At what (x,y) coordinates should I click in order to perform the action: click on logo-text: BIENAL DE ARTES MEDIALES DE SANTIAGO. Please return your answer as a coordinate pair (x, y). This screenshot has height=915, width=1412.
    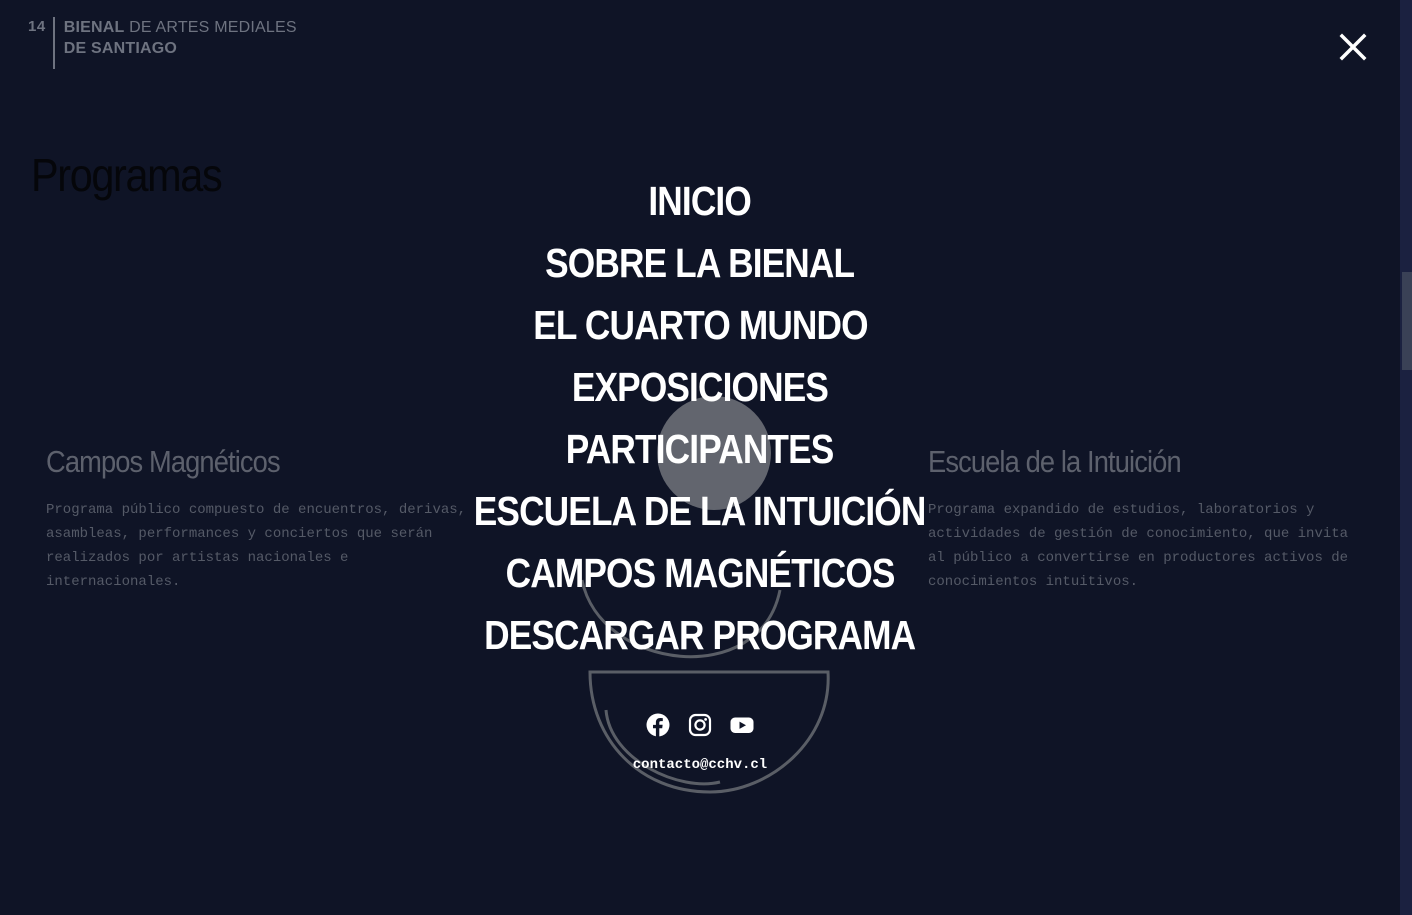
    Looking at the image, I should click on (180, 38).